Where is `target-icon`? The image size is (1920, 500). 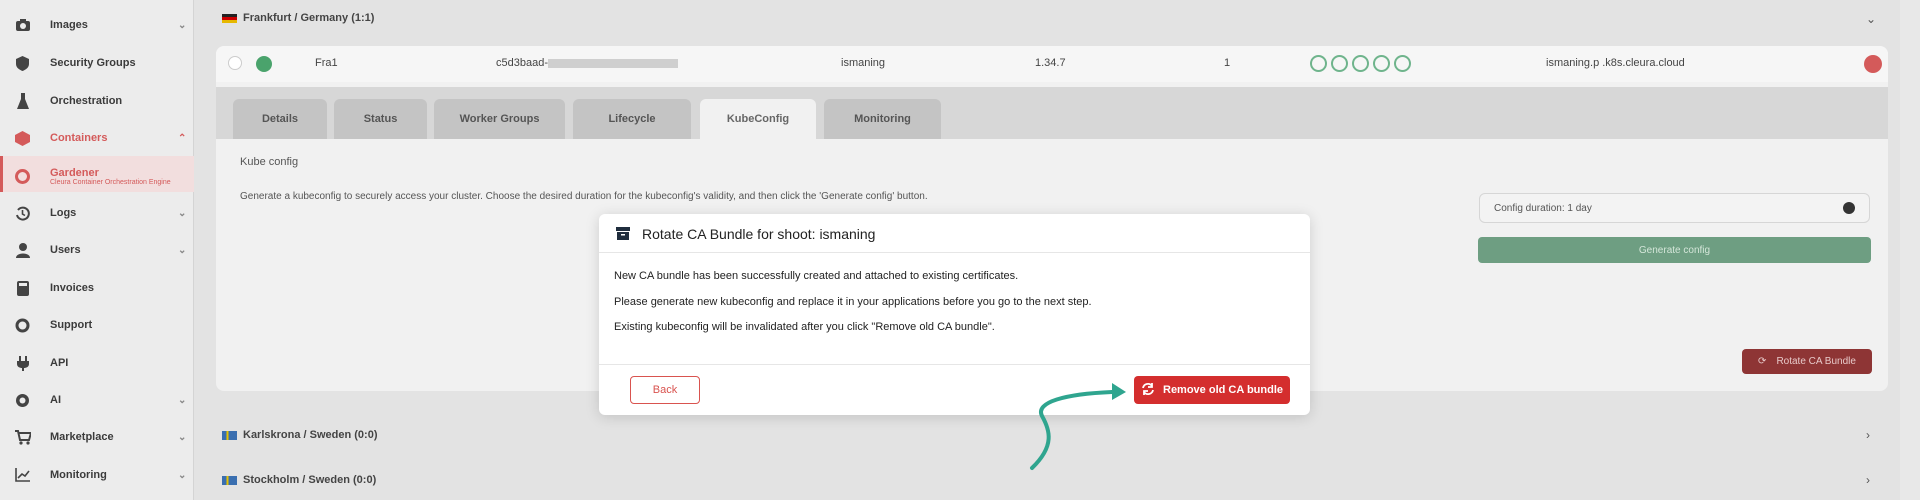
target-icon is located at coordinates (22, 176).